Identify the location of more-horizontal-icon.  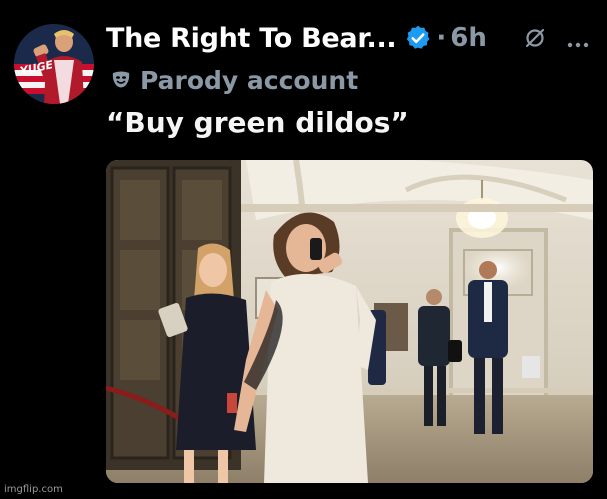
(578, 41).